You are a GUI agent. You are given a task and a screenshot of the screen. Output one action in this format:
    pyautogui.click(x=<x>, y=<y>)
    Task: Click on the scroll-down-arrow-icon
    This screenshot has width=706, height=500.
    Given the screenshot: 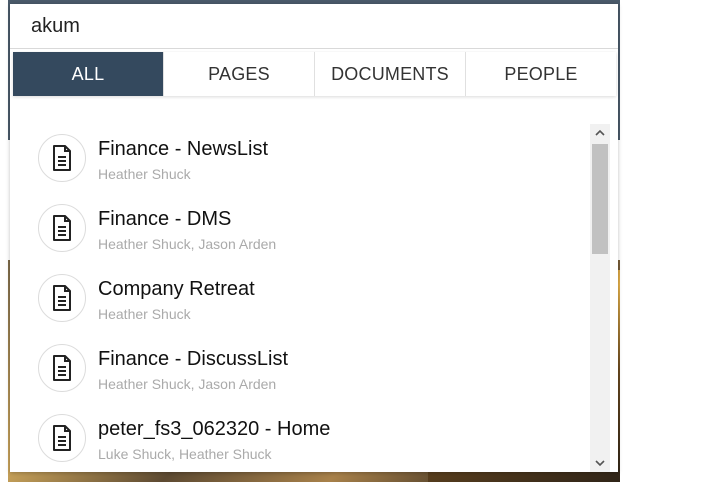 What is the action you would take?
    pyautogui.click(x=600, y=463)
    